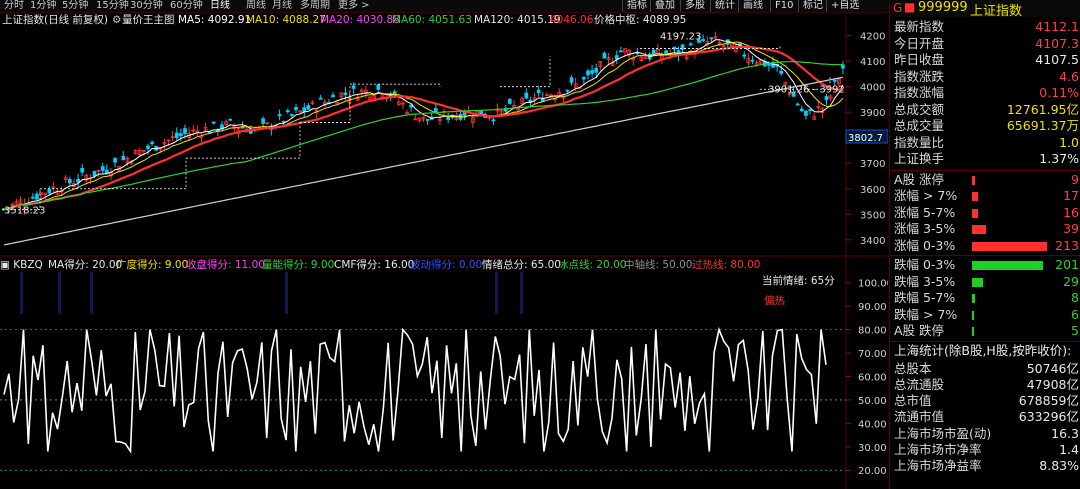  What do you see at coordinates (987, 385) in the screenshot?
I see `market-row-1: 总流通股 47908亿` at bounding box center [987, 385].